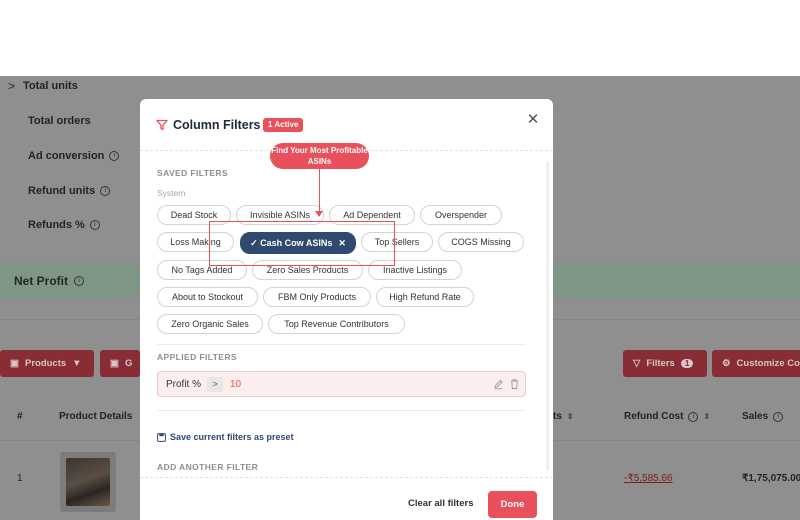 This screenshot has height=520, width=800. What do you see at coordinates (547, 316) in the screenshot?
I see `scrollbar` at bounding box center [547, 316].